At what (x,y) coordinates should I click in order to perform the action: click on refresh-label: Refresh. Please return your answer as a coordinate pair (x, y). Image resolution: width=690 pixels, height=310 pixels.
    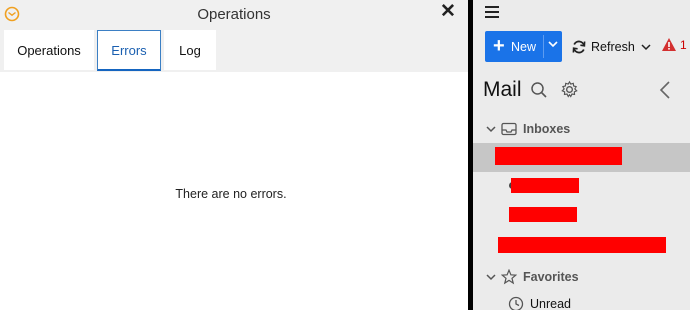
    Looking at the image, I should click on (613, 47).